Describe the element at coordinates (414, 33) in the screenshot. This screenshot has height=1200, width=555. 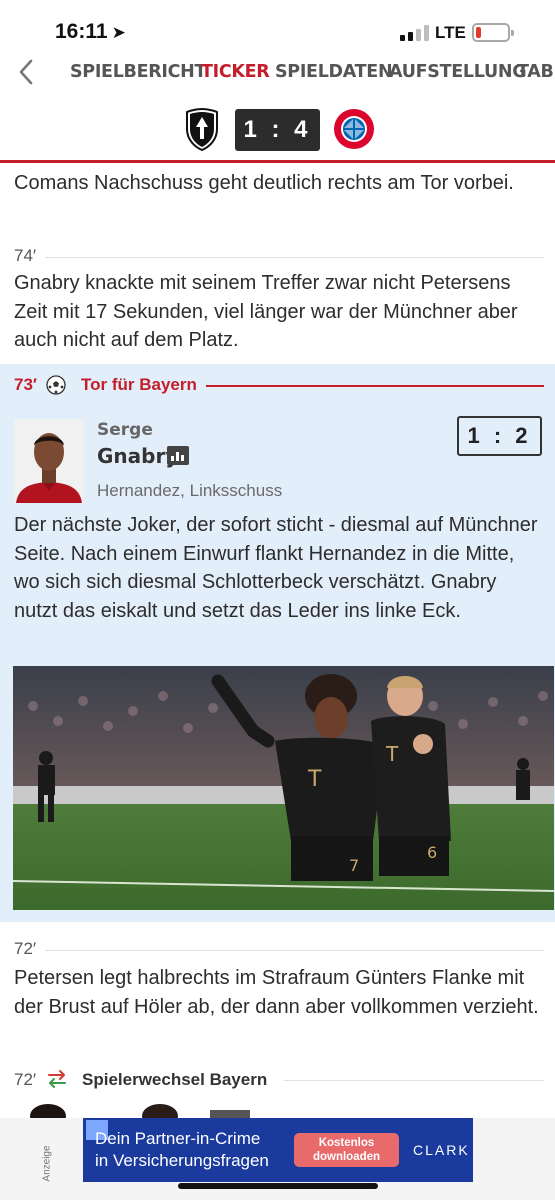
I see `cellular-signal-icon` at that location.